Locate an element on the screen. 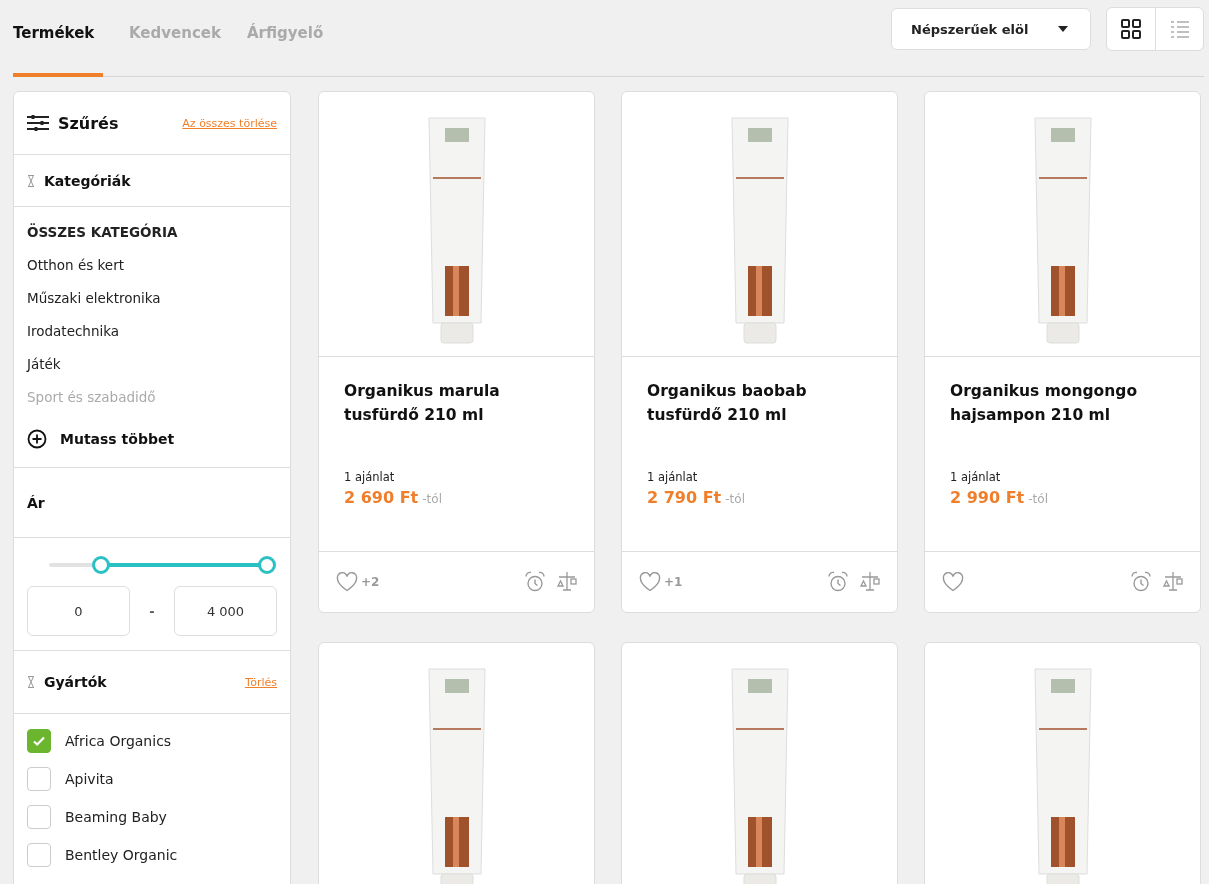 The image size is (1209, 884). product-card: Organikus mongongo hajsampon 210 ml 1 ajánlat 2 990 Ft -tól is located at coordinates (1062, 352).